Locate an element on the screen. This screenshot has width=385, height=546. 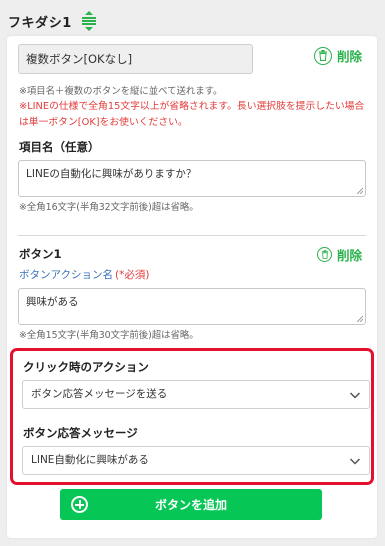
action-name-textarea: 興味がある is located at coordinates (192, 306).